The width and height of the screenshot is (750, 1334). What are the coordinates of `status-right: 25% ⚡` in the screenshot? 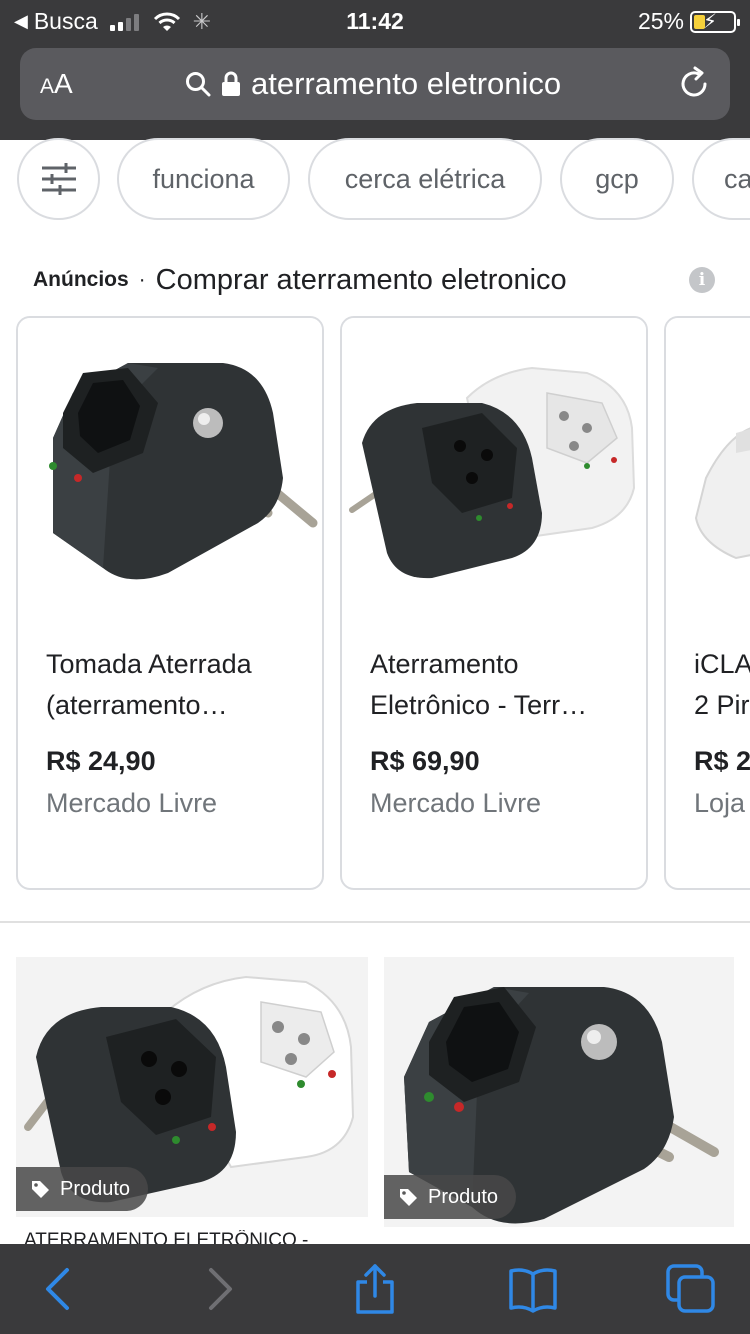 It's located at (688, 21).